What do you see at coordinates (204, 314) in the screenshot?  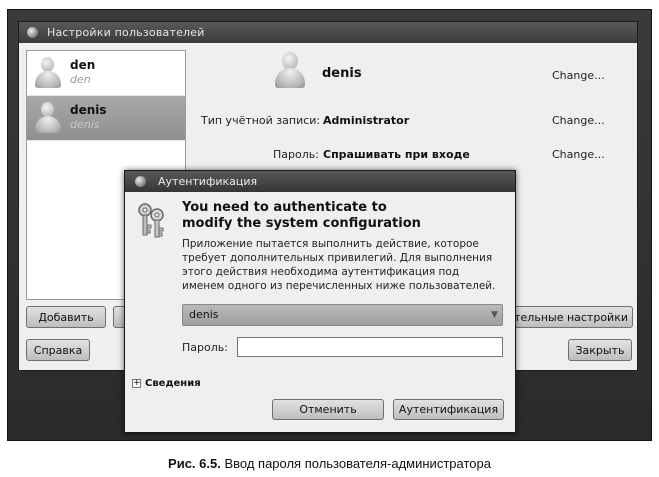 I see `selected-user-value: denis` at bounding box center [204, 314].